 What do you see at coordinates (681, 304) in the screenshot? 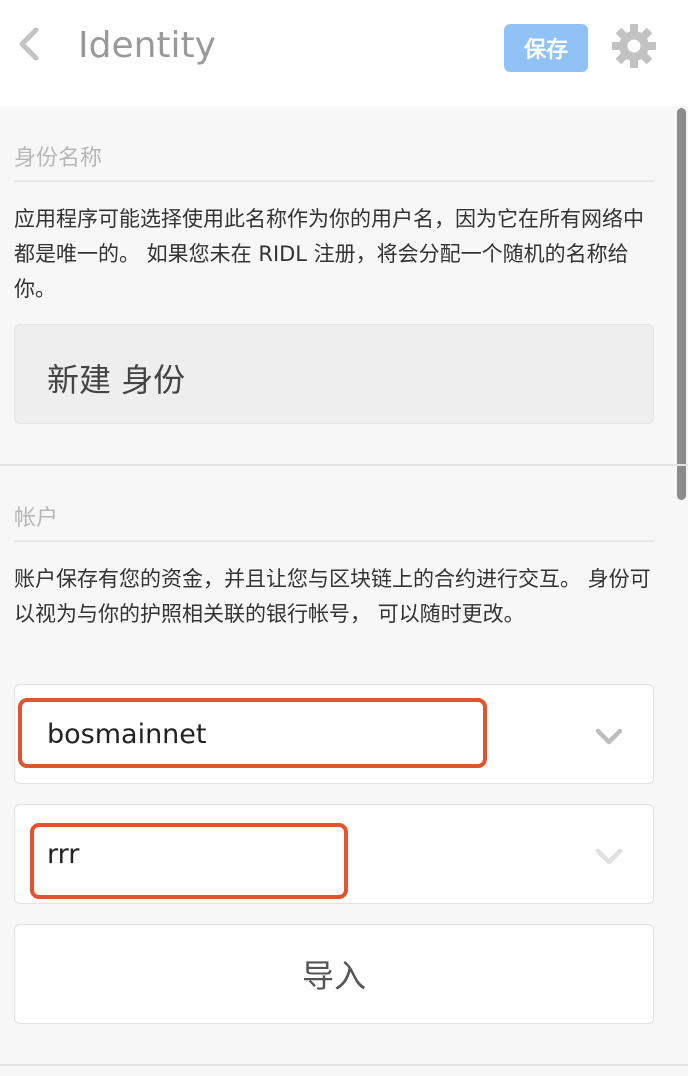
I see `scrollbar` at bounding box center [681, 304].